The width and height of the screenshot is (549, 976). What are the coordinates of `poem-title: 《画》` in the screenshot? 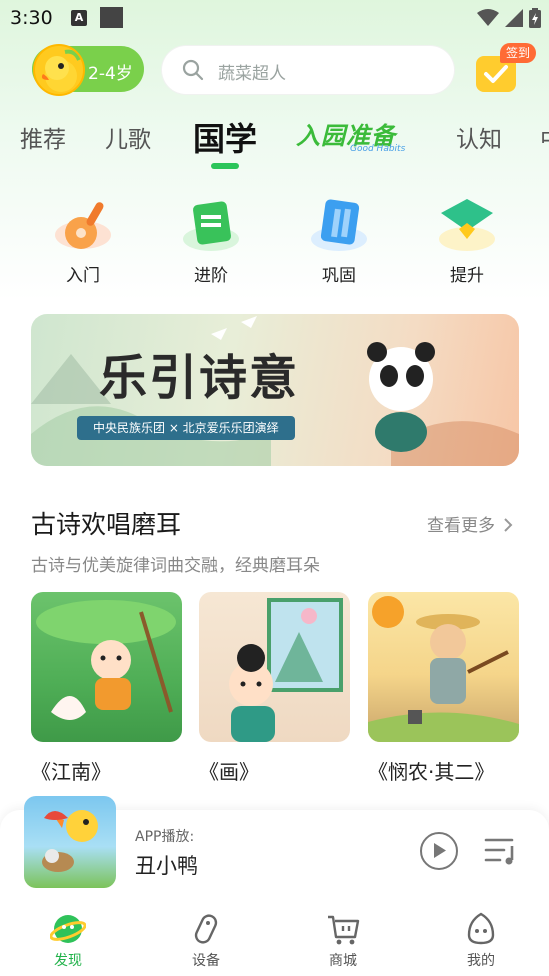 It's located at (229, 772).